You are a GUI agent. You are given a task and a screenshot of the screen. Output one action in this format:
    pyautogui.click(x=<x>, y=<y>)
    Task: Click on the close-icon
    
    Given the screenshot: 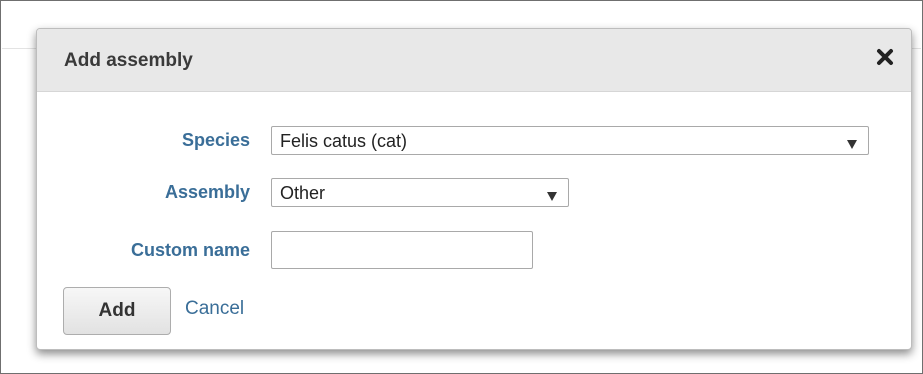 What is the action you would take?
    pyautogui.click(x=885, y=57)
    